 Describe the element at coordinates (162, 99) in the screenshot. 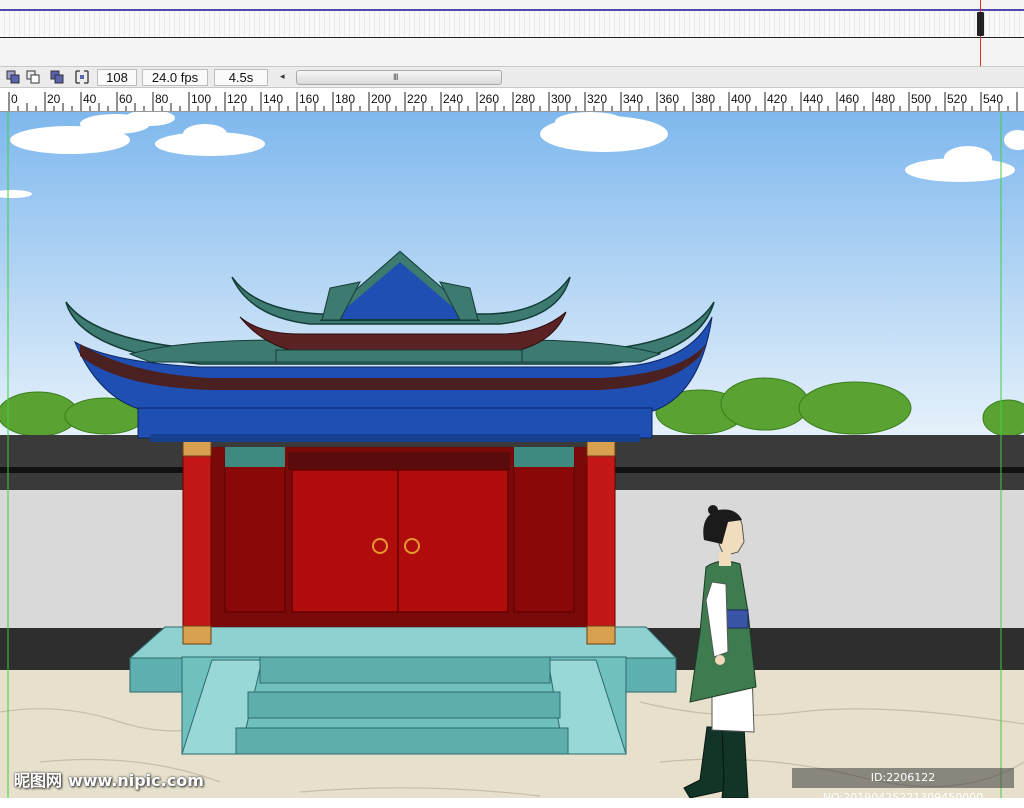

I see `ruler-label: 80` at that location.